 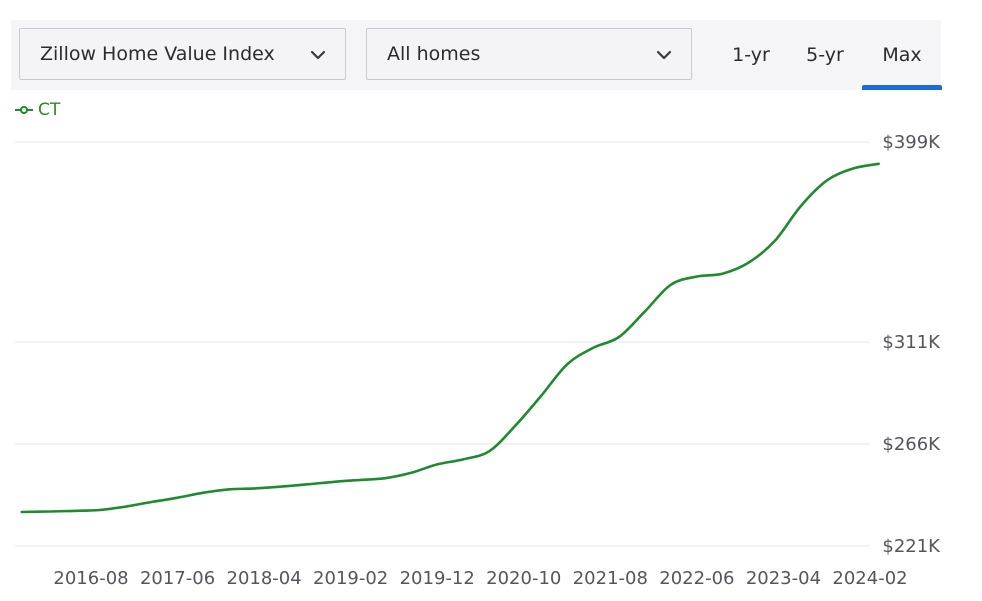 I want to click on x-tick-label: 2018-04, so click(x=264, y=578).